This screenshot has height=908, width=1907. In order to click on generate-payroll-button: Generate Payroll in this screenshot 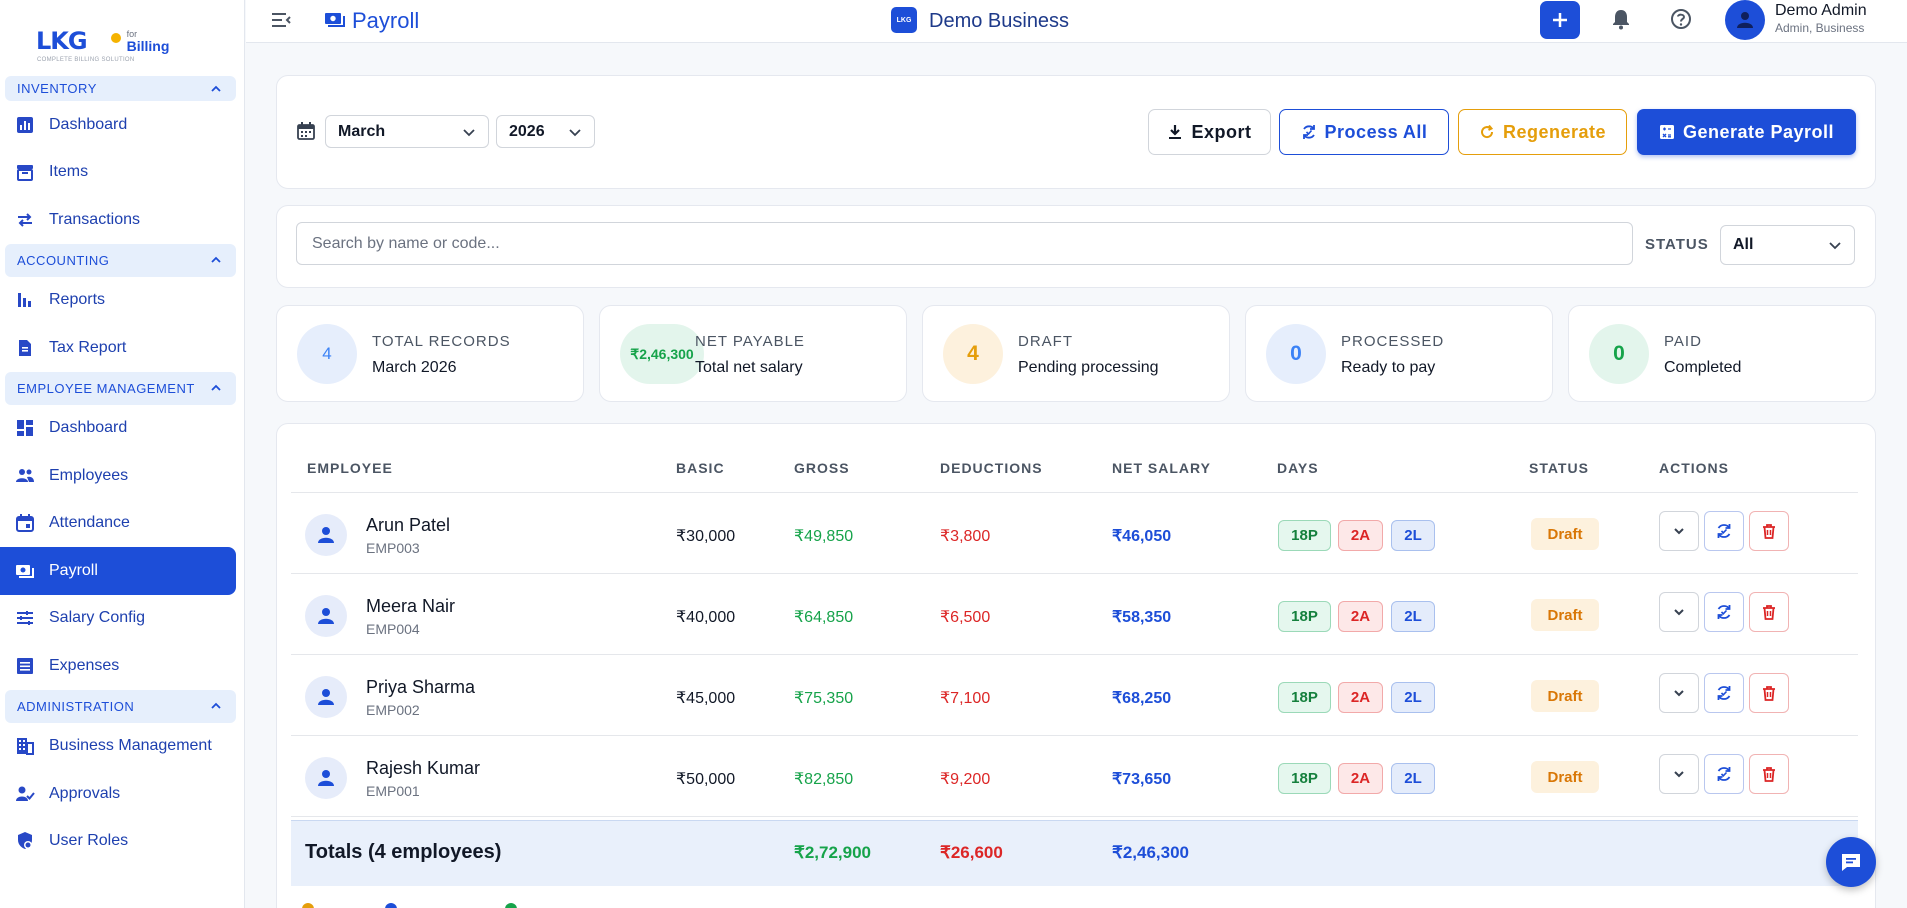, I will do `click(1746, 132)`.